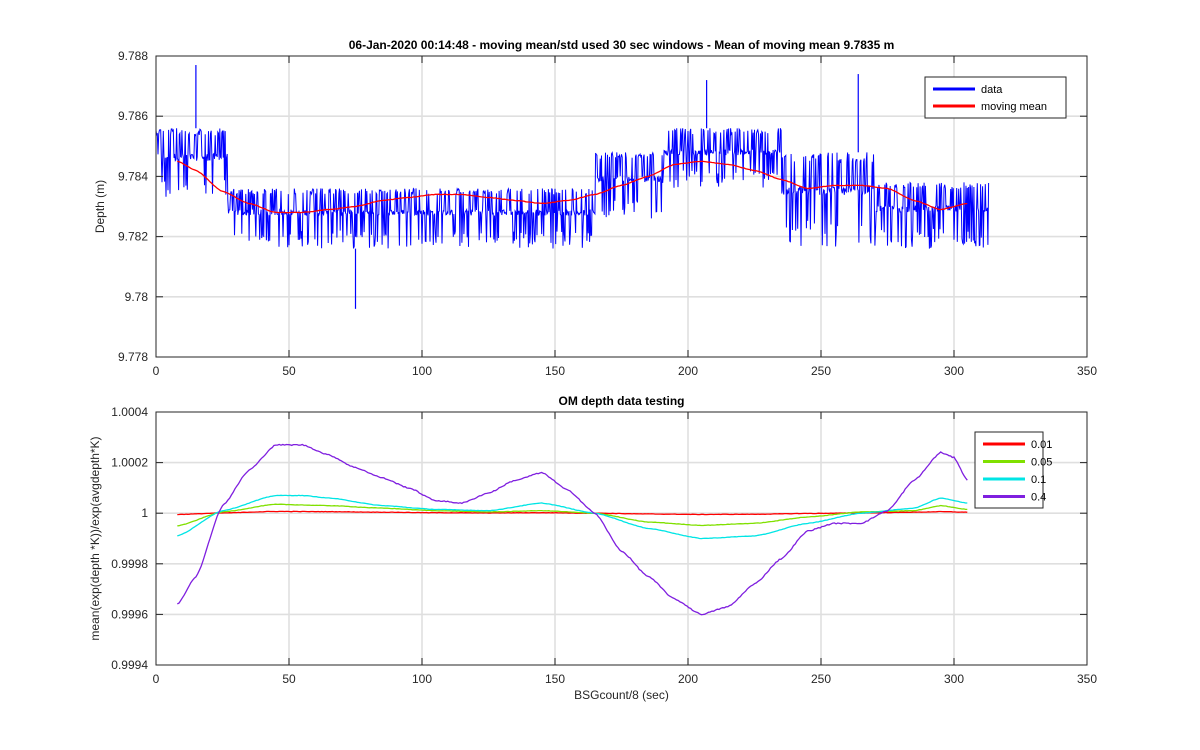  What do you see at coordinates (622, 401) in the screenshot?
I see `chart-title: OM depth data testing` at bounding box center [622, 401].